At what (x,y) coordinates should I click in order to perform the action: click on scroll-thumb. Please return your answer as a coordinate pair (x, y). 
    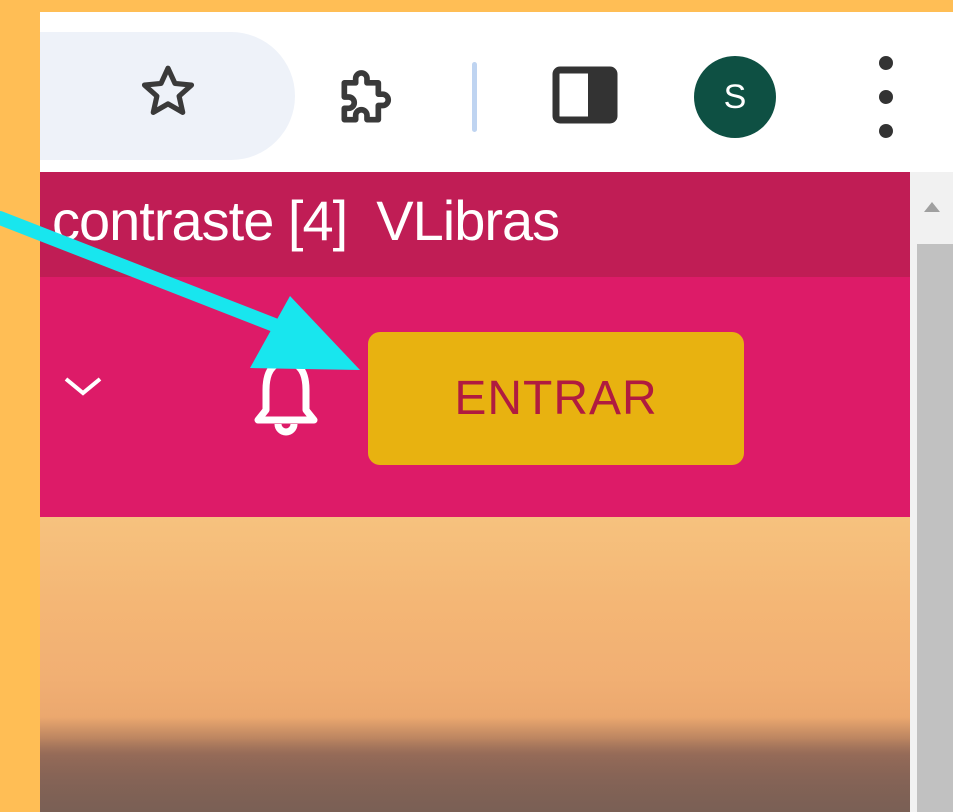
    Looking at the image, I should click on (935, 528).